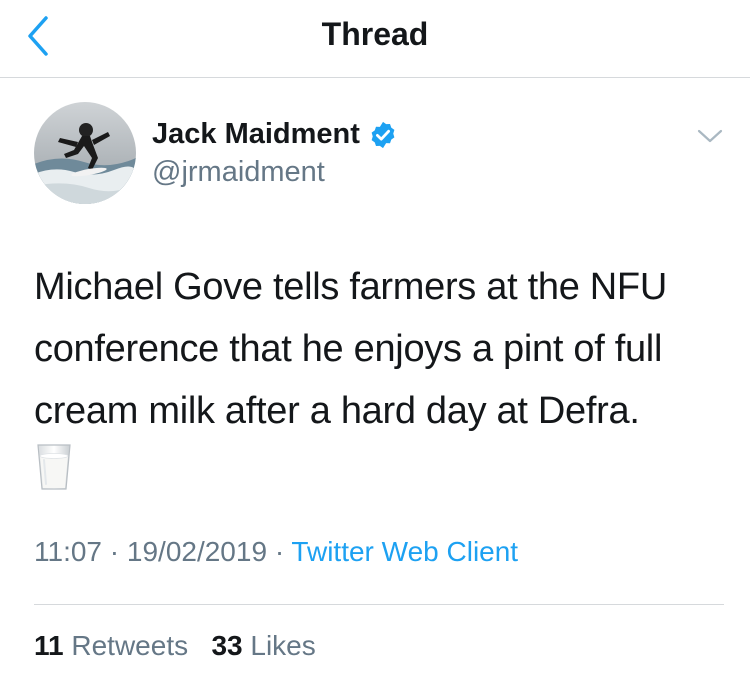 The width and height of the screenshot is (750, 683). I want to click on tweet-stats: 11 Retweets 33 Likes, so click(175, 646).